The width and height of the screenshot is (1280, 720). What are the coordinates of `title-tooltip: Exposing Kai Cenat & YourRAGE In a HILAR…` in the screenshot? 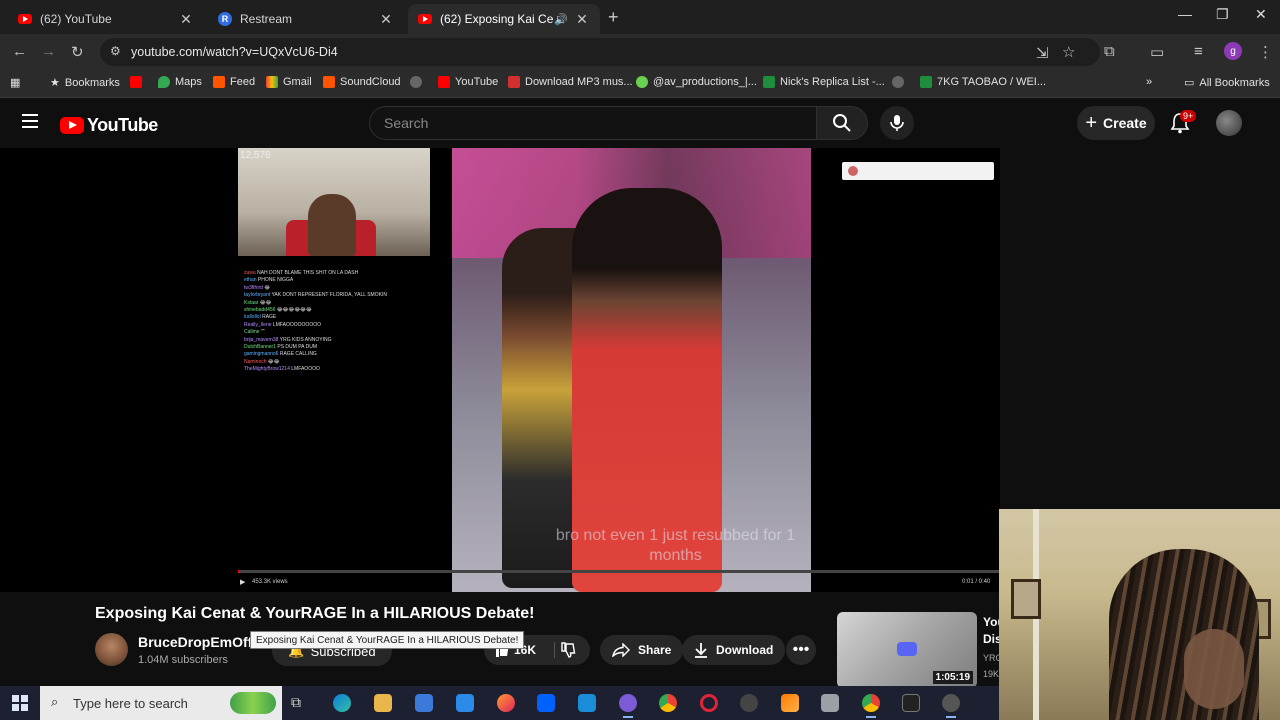 It's located at (387, 640).